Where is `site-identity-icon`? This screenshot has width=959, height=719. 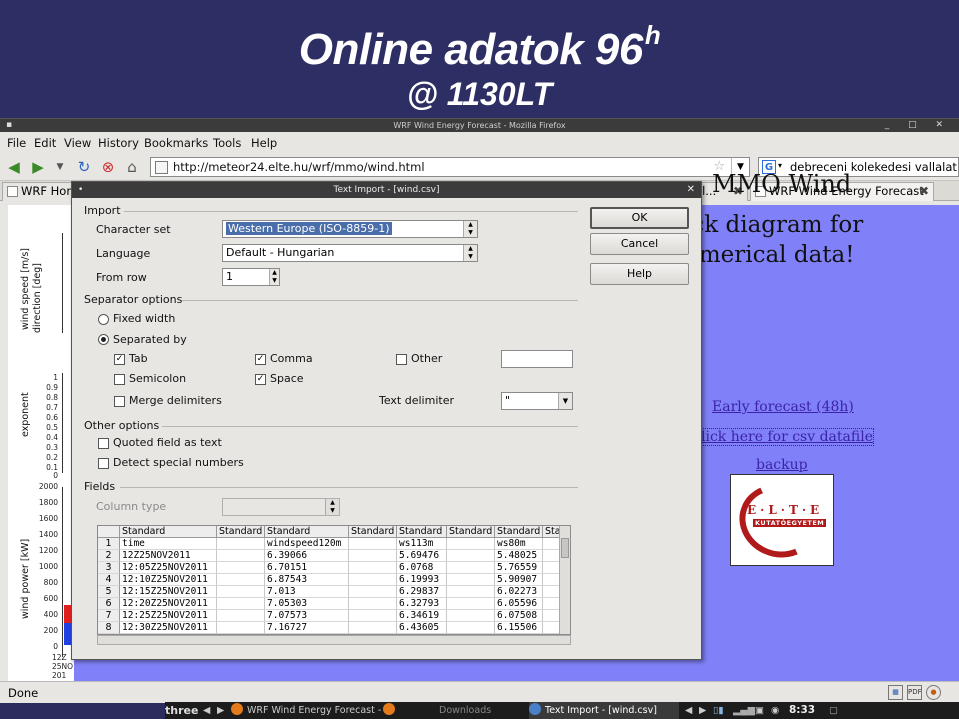 site-identity-icon is located at coordinates (161, 167).